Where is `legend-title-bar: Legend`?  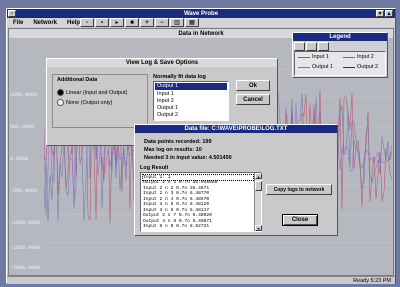 legend-title-bar: Legend is located at coordinates (340, 37).